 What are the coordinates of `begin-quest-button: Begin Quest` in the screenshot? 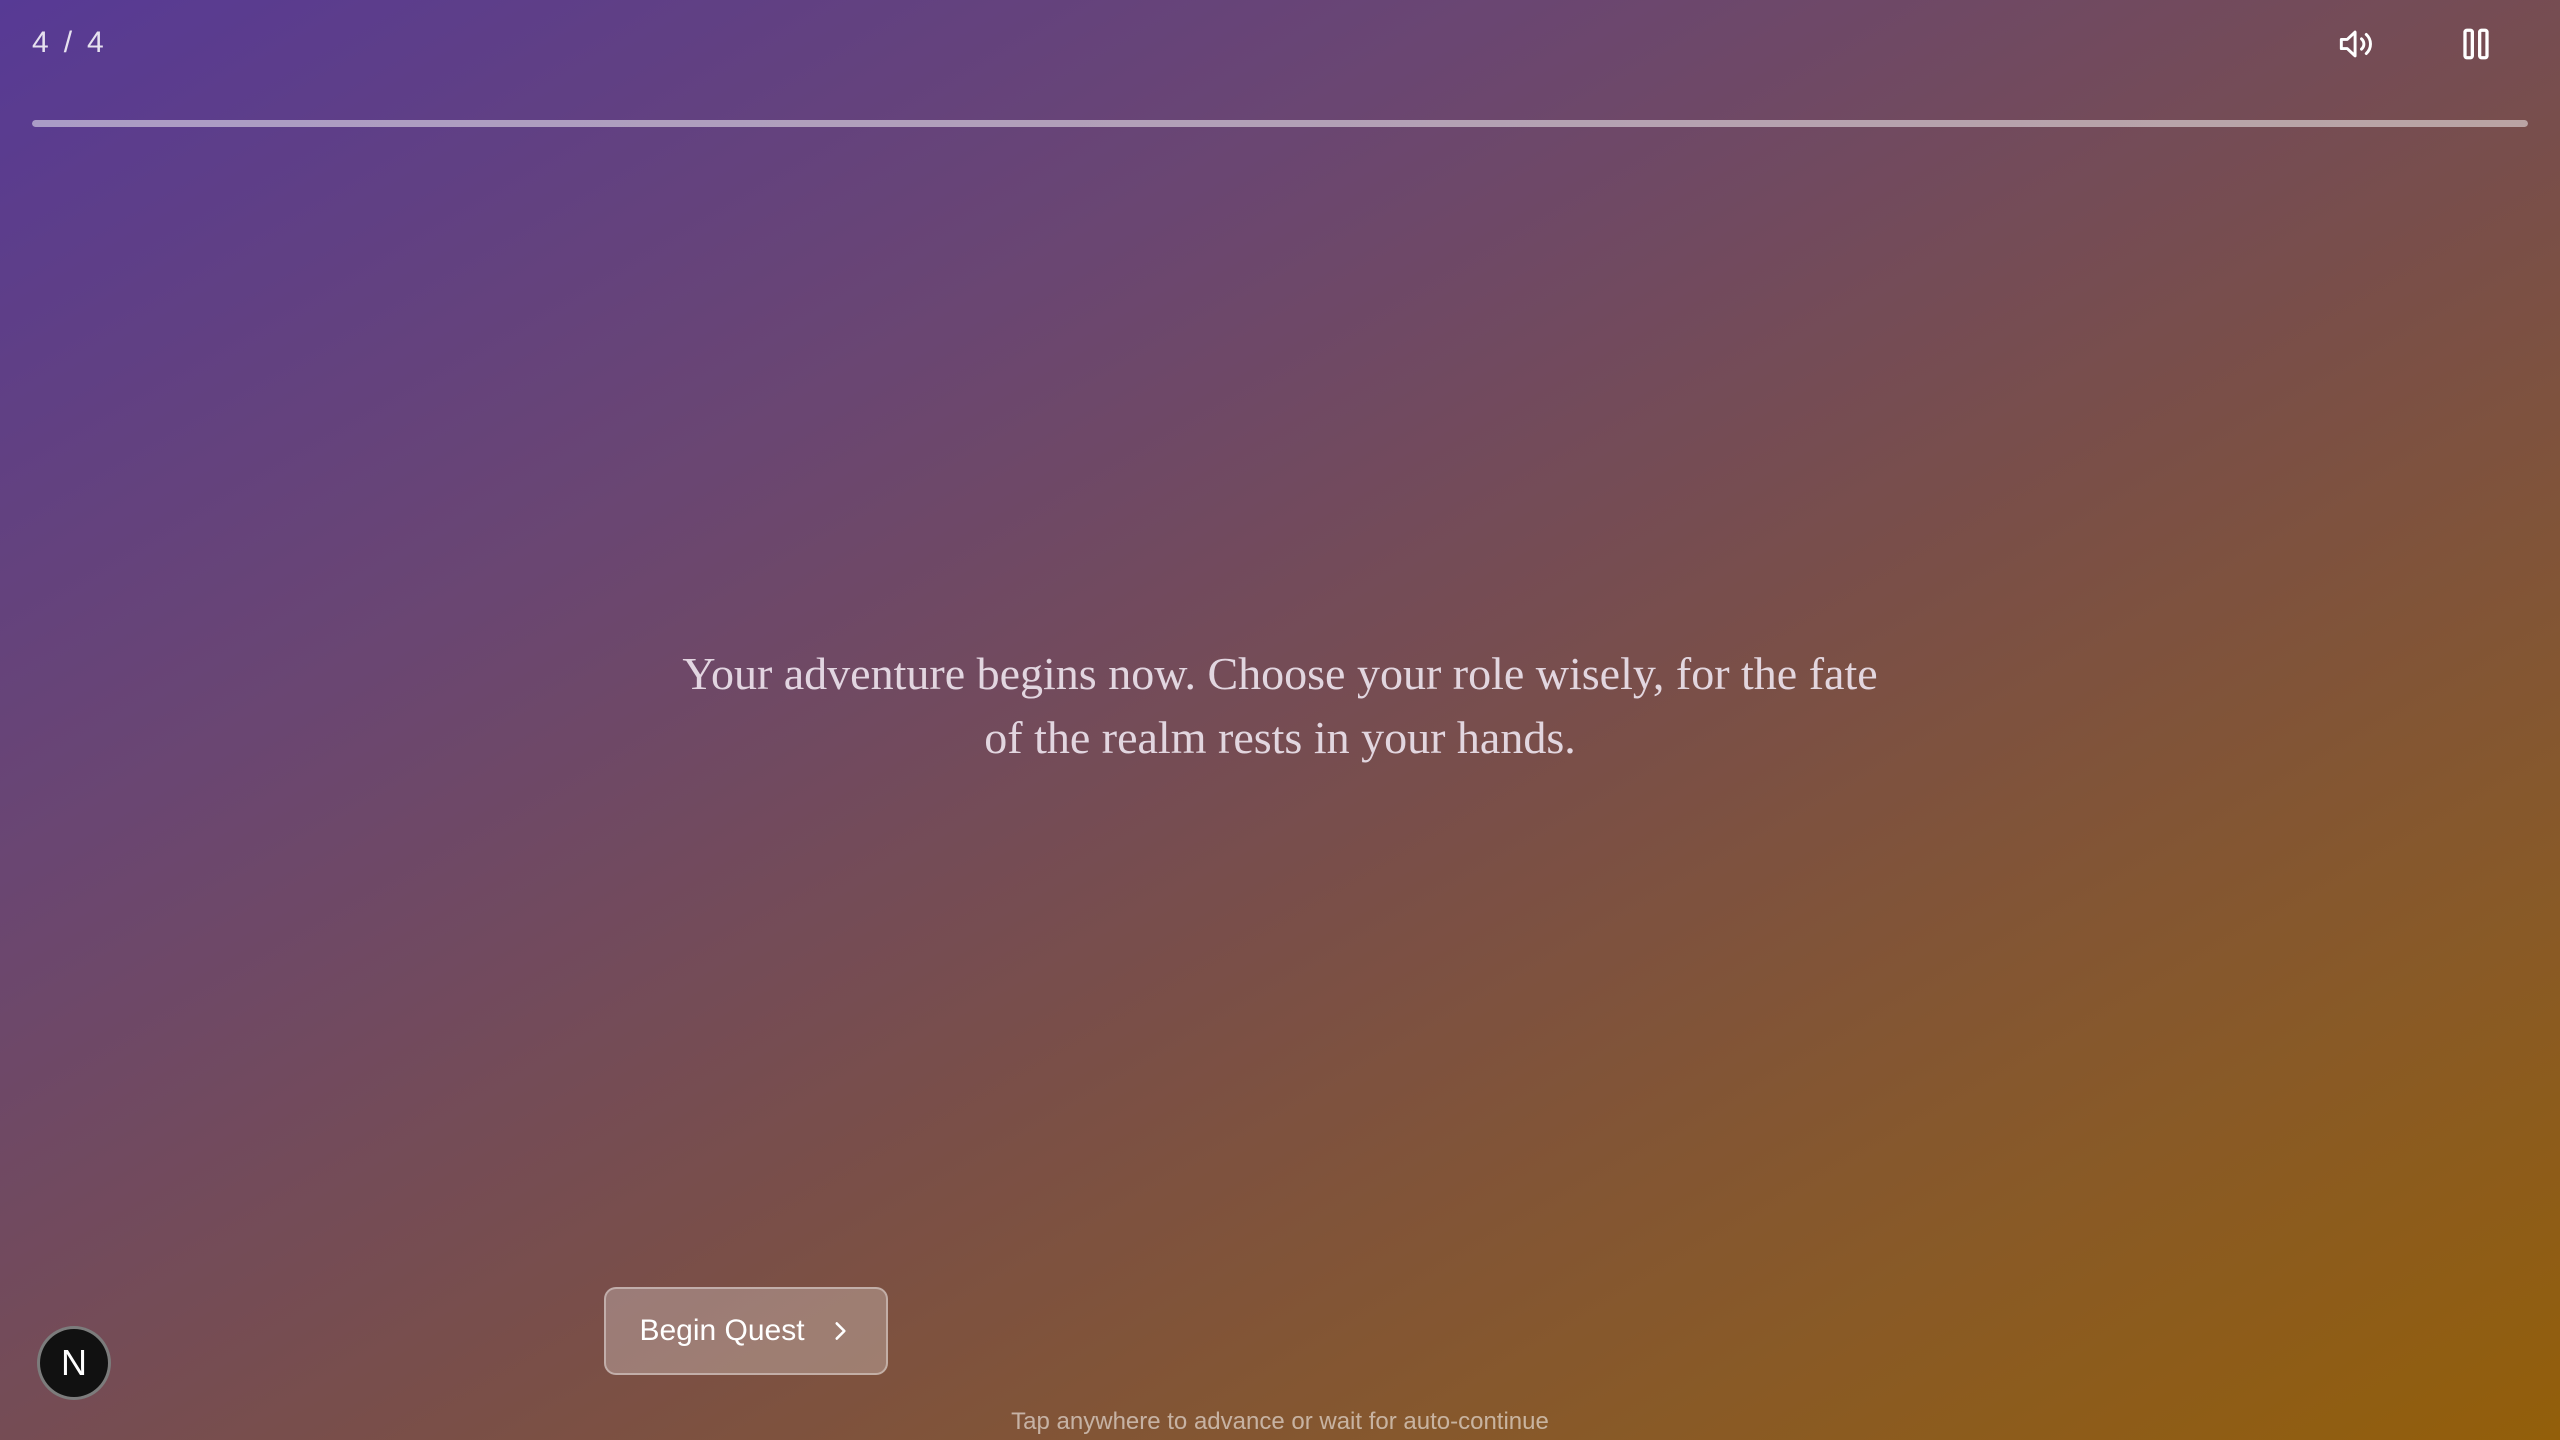 It's located at (746, 1331).